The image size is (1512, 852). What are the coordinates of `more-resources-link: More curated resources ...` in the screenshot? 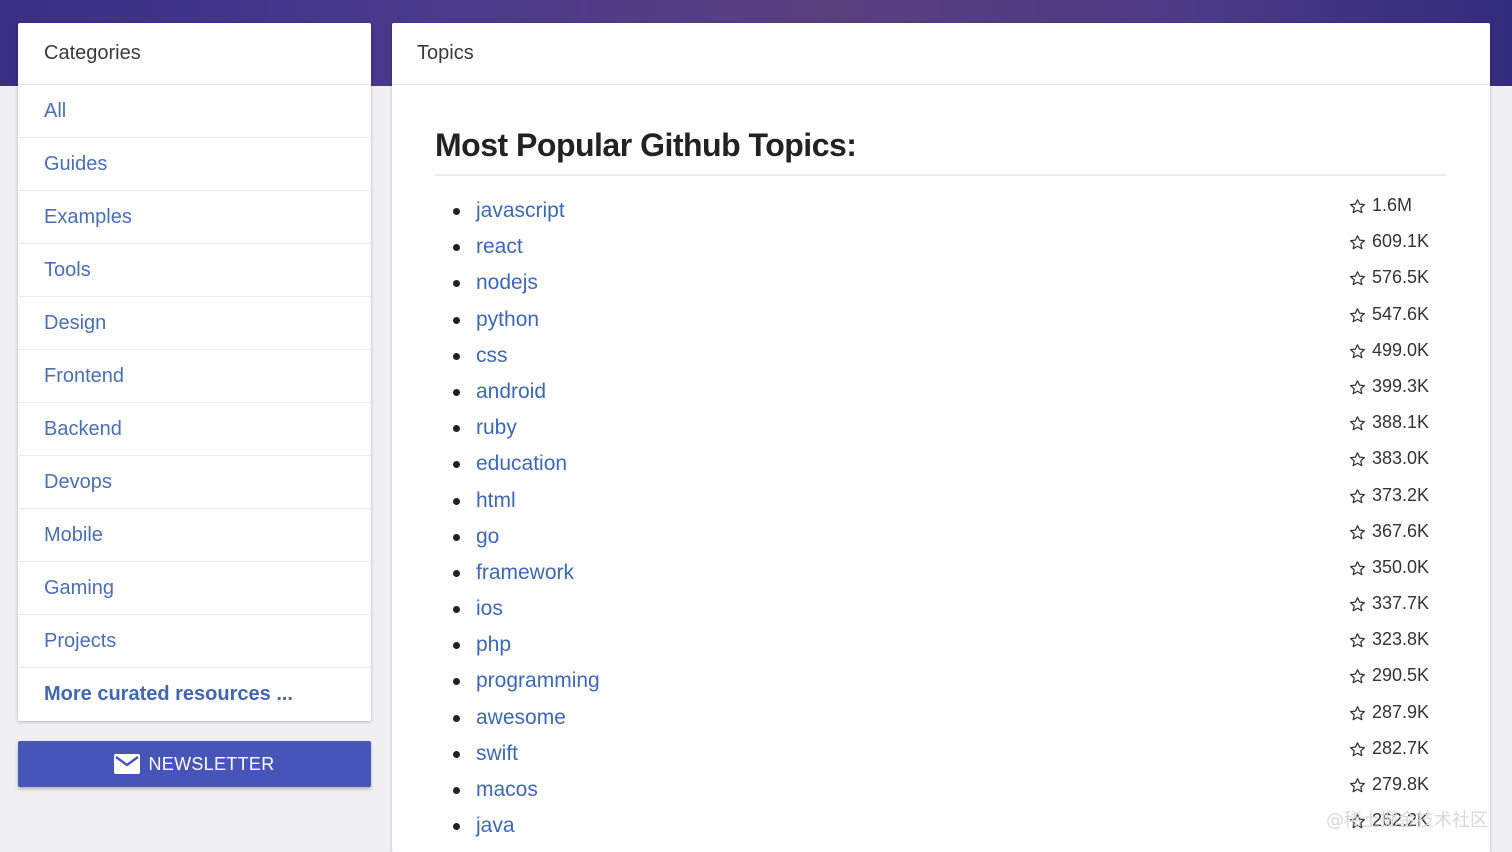 It's located at (194, 694).